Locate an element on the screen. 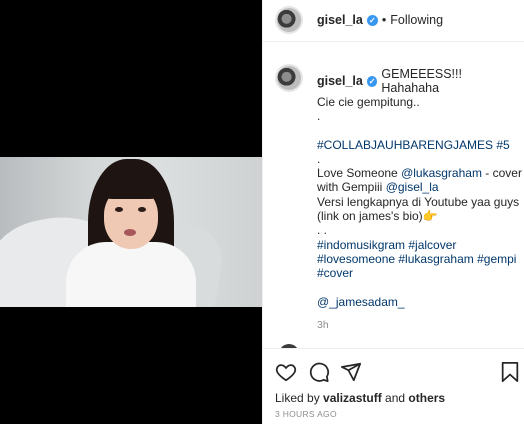  share-icon is located at coordinates (351, 372).